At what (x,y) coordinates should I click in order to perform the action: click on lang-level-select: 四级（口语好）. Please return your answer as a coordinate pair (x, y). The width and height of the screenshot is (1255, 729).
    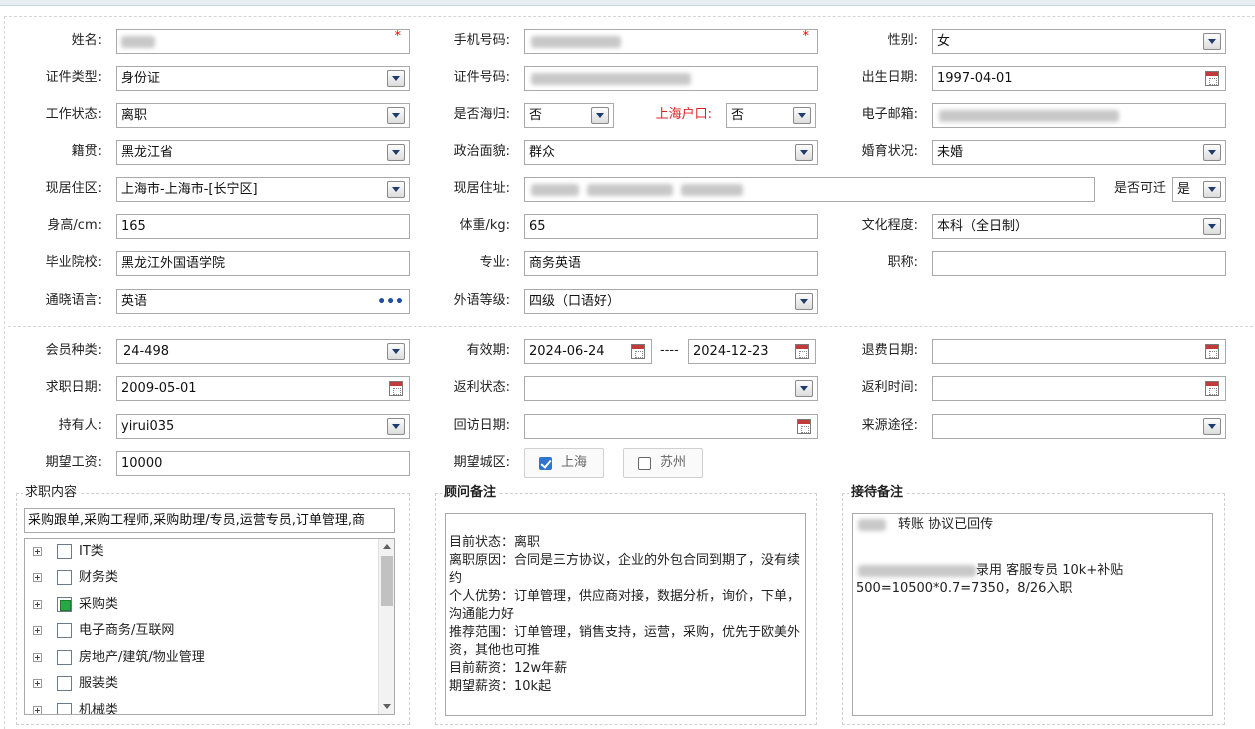
    Looking at the image, I should click on (671, 301).